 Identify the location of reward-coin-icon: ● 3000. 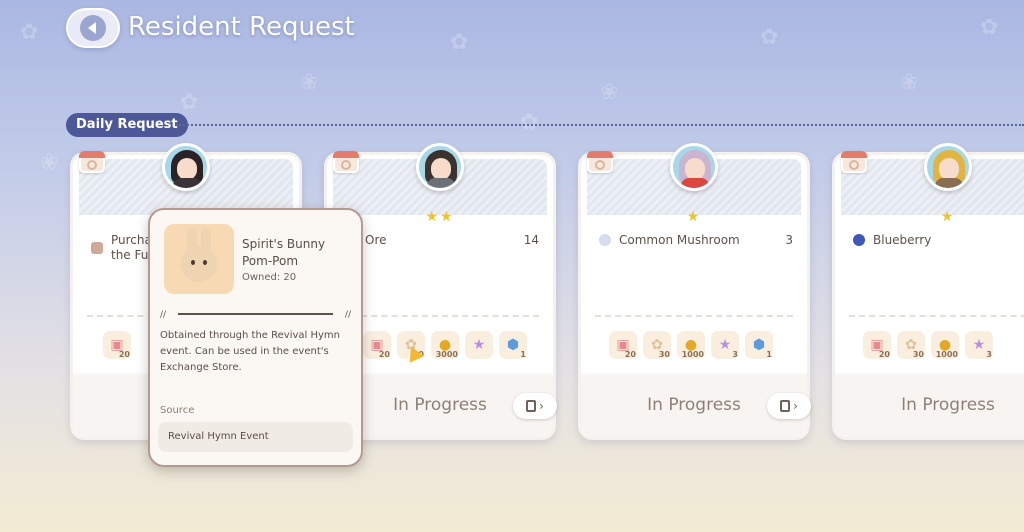
(445, 345).